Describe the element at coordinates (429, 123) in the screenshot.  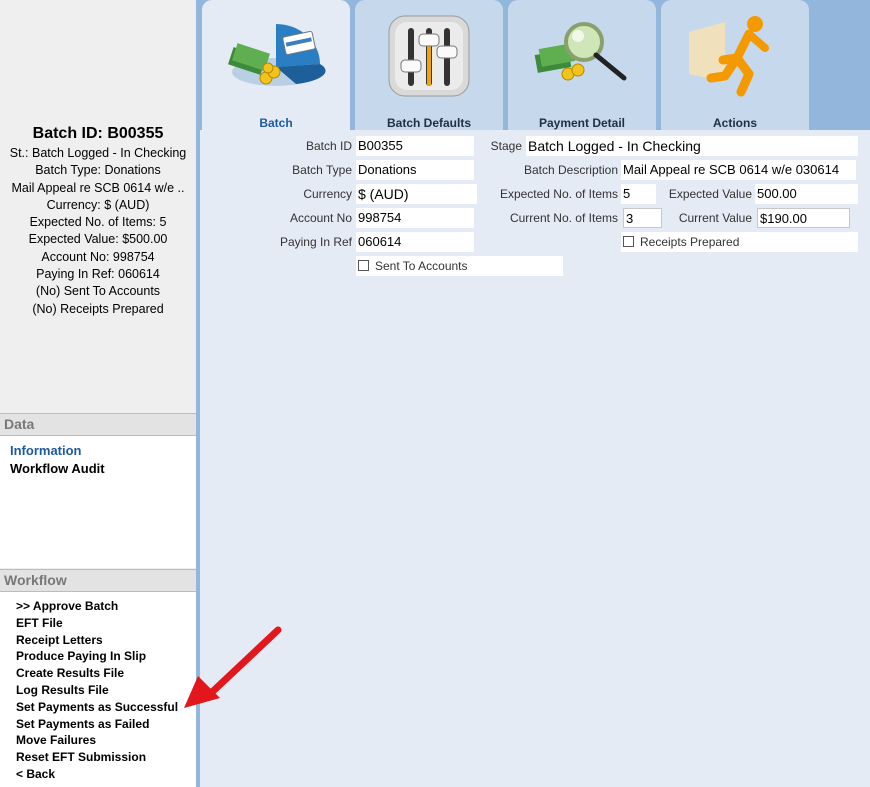
I see `tab-batch-defaults-label: Batch Defaults` at that location.